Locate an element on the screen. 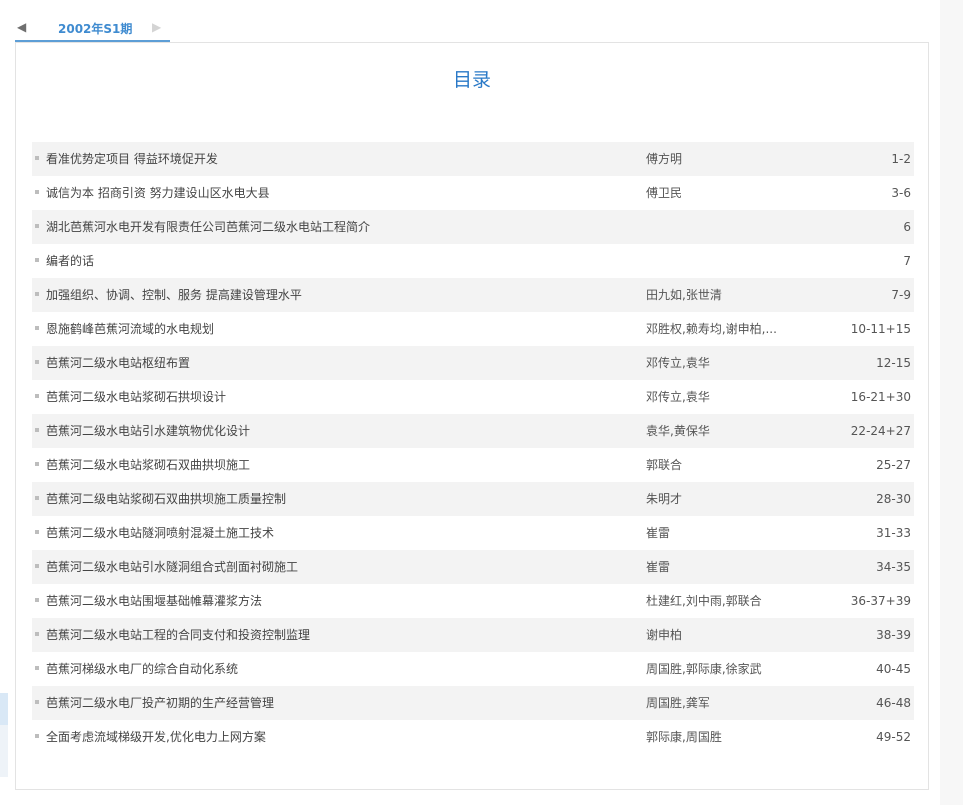  toc-row: 全面考虑流域梯级开发,优化电力上网方案 郭际康,周国胜 49-52 is located at coordinates (473, 737).